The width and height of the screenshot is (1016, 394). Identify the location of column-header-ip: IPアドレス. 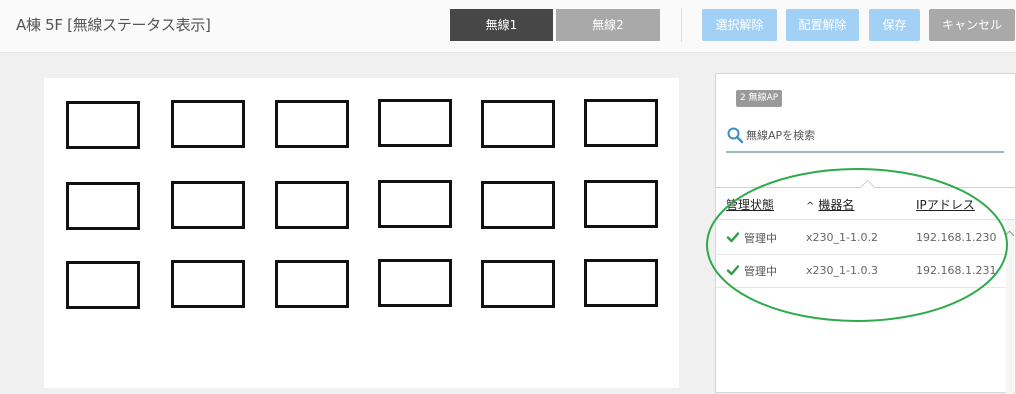
(945, 204).